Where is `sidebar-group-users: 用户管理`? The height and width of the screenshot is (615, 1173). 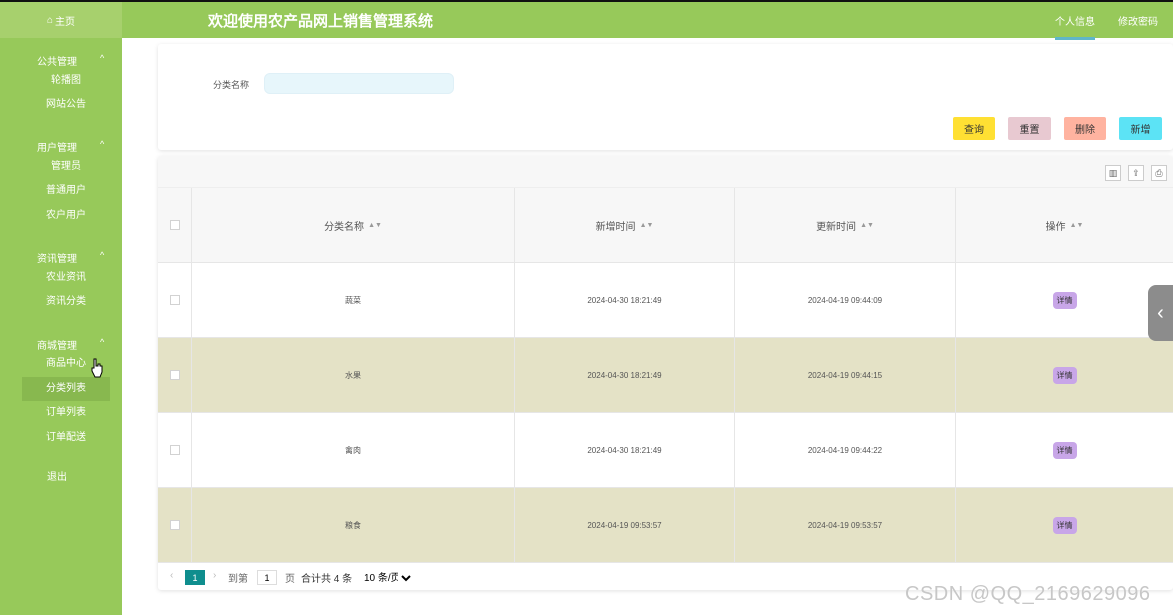
sidebar-group-users: 用户管理 is located at coordinates (57, 146).